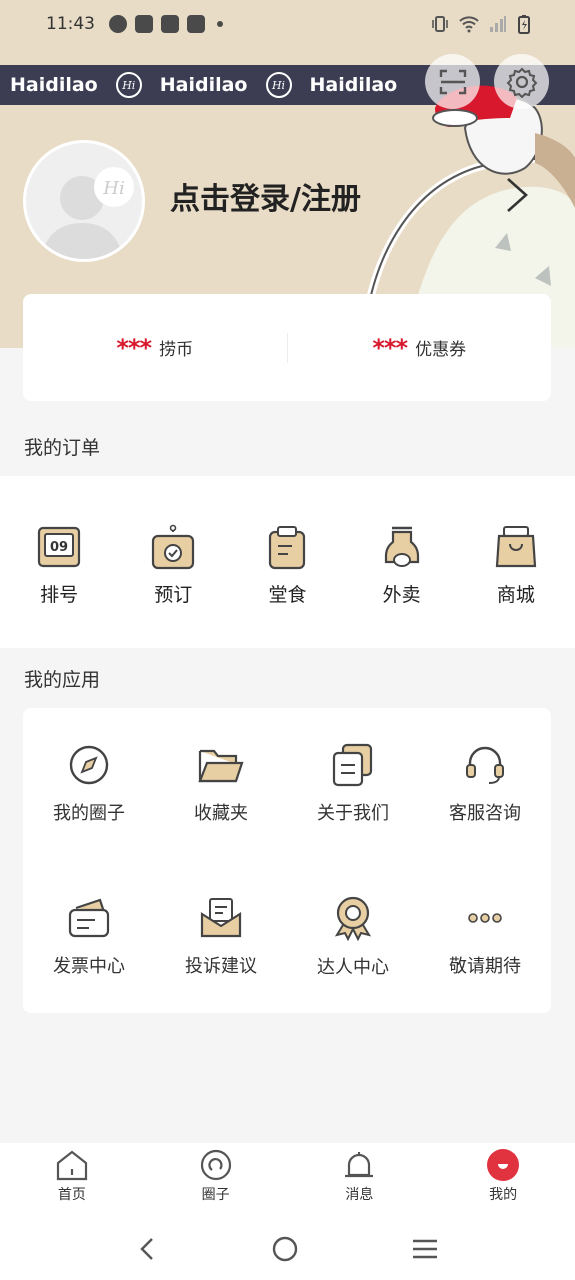 This screenshot has width=575, height=1280. What do you see at coordinates (485, 937) in the screenshot?
I see `app-coming-soon: 敬请期待` at bounding box center [485, 937].